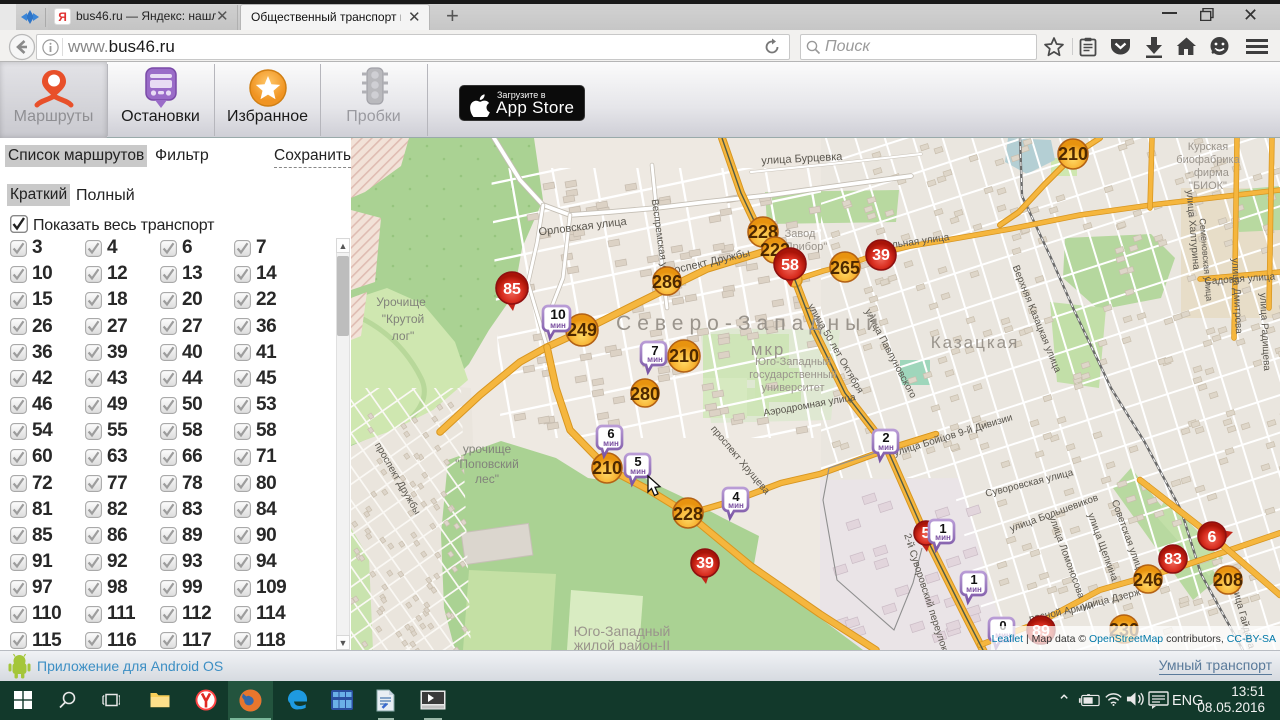  What do you see at coordinates (1208, 160) in the screenshot?
I see `svg-text: биофабрика` at bounding box center [1208, 160].